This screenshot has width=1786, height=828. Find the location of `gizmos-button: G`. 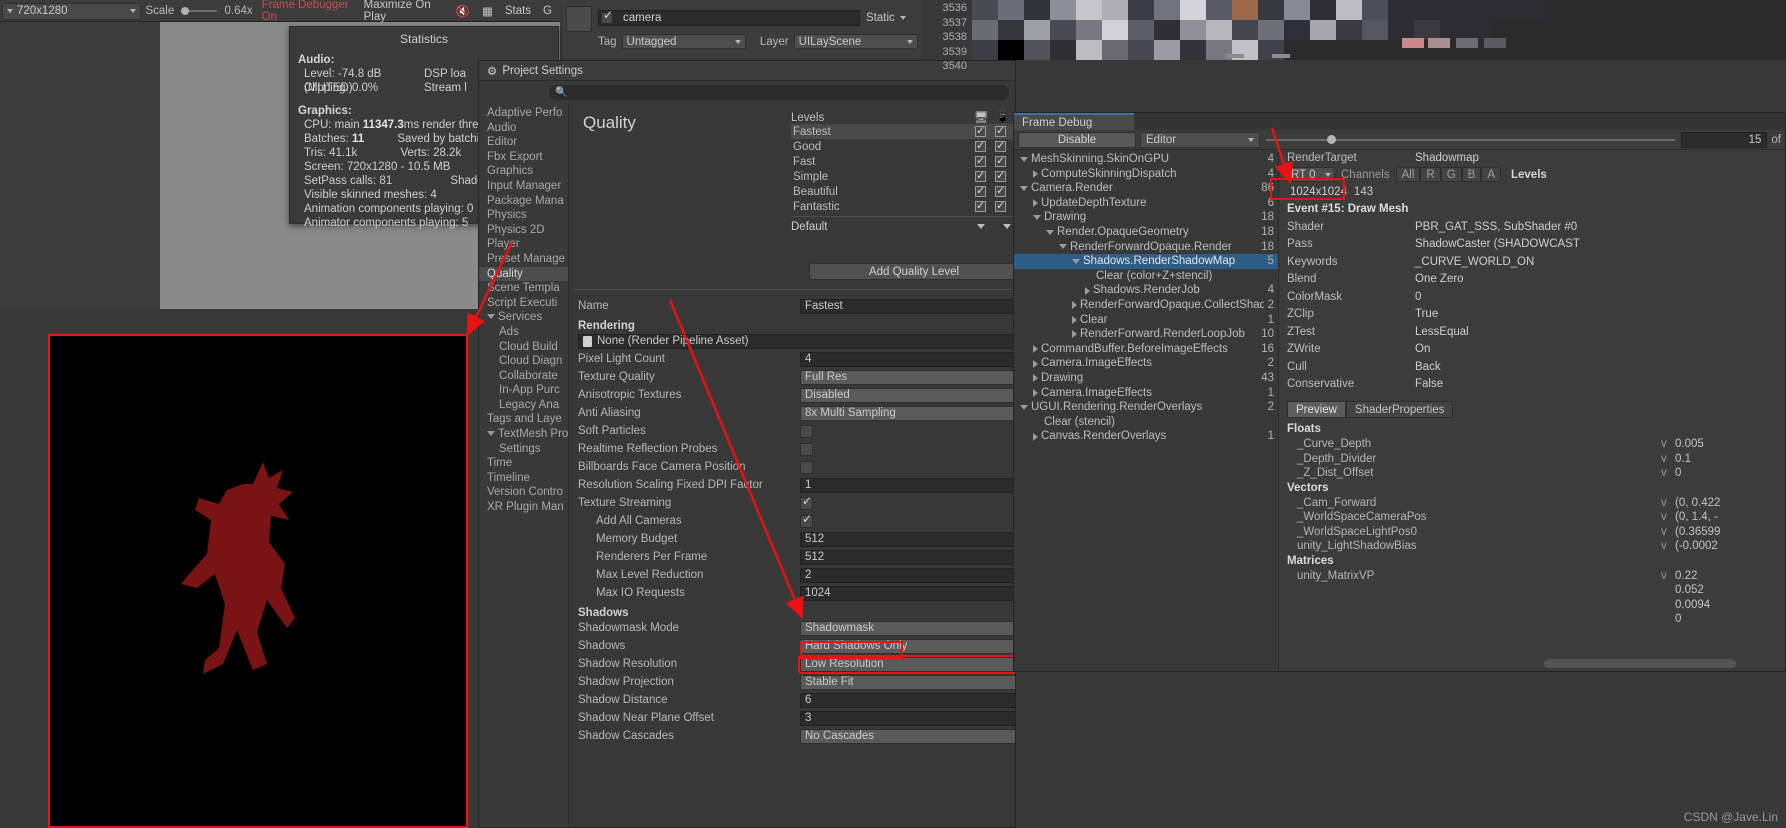

gizmos-button: G is located at coordinates (547, 11).